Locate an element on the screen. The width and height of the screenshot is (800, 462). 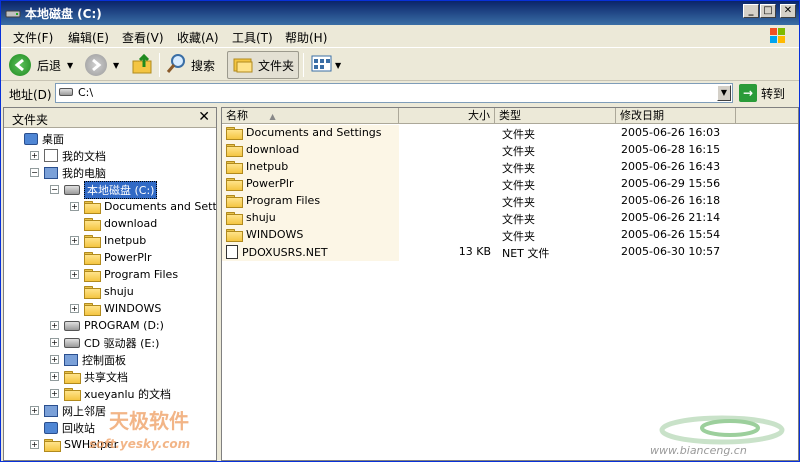
menu-help: 帮助(H) is located at coordinates (306, 37).